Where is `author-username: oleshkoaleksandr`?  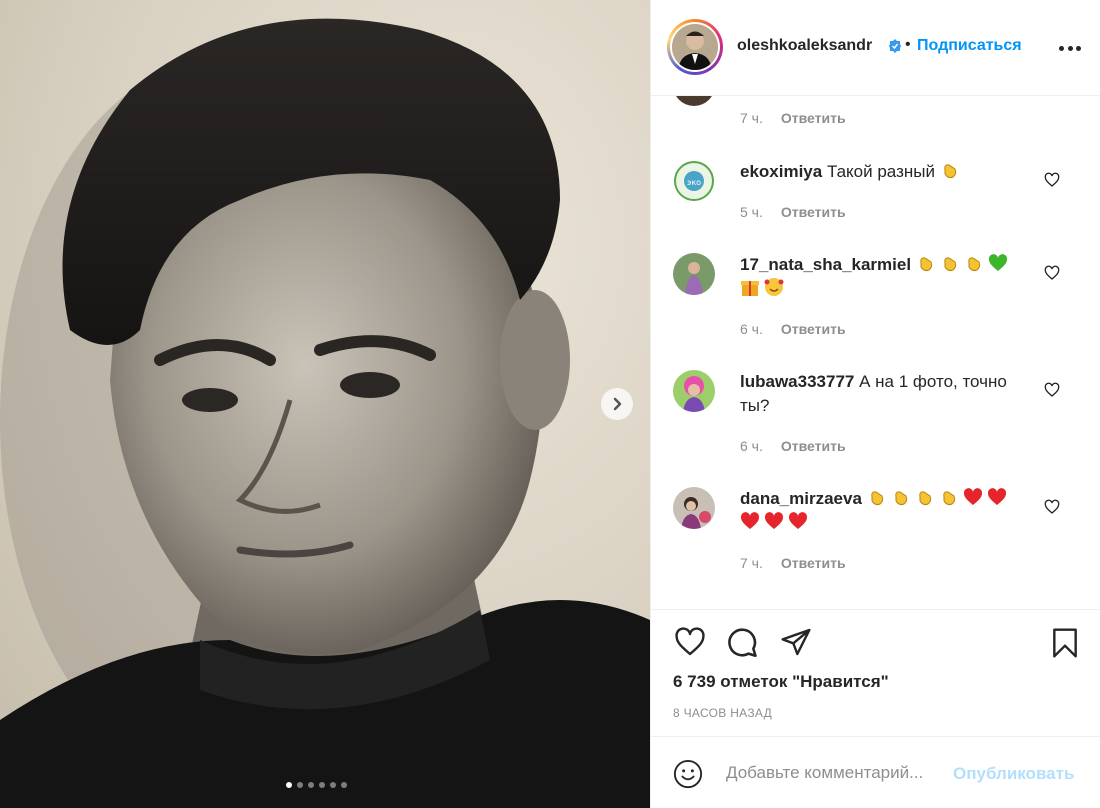 author-username: oleshkoaleksandr is located at coordinates (804, 46).